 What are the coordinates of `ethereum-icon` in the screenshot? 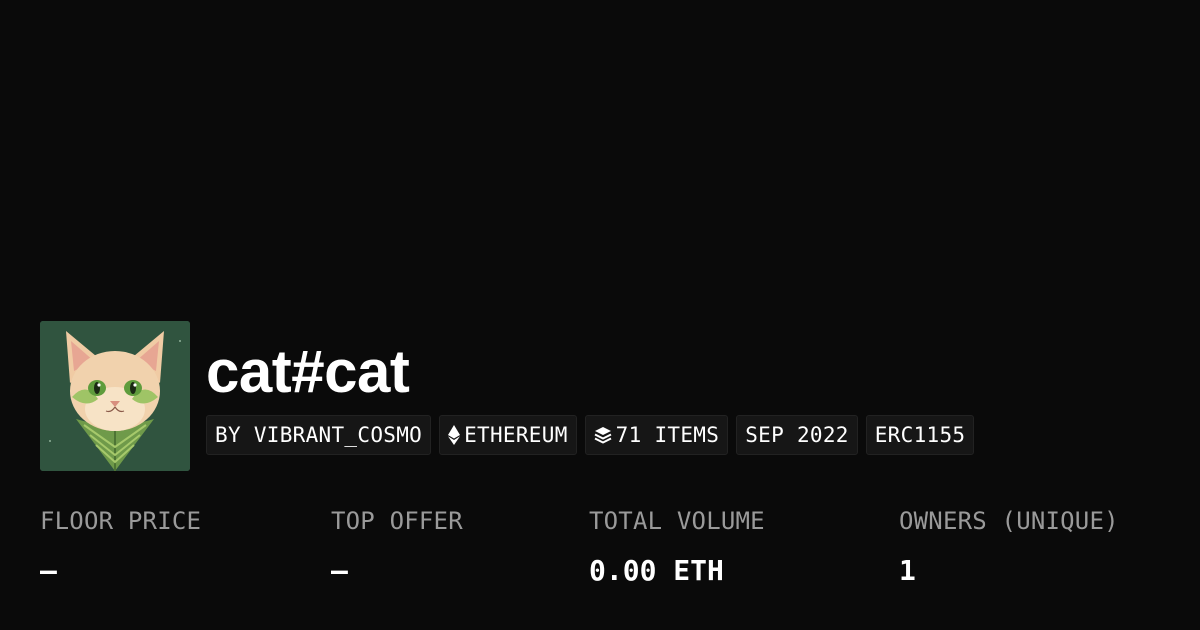 It's located at (454, 435).